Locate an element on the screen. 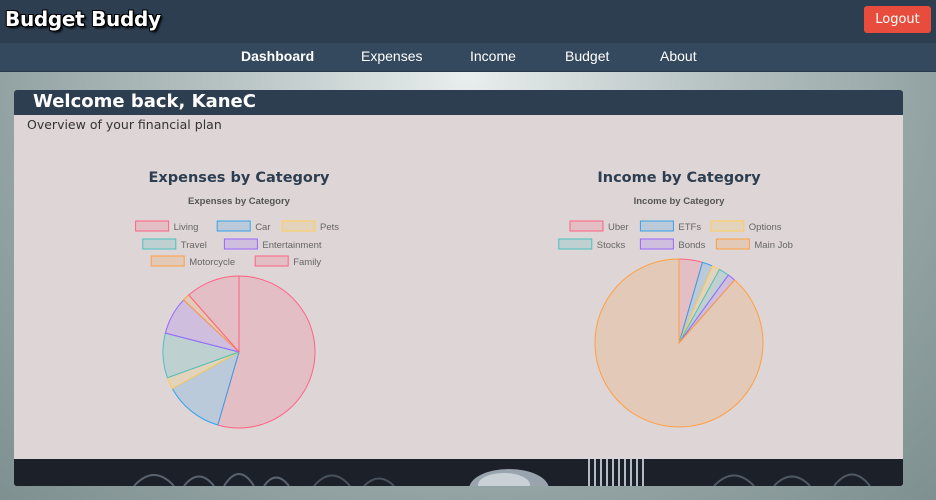  expenses-legend-swatch-motorcycle is located at coordinates (167, 261).